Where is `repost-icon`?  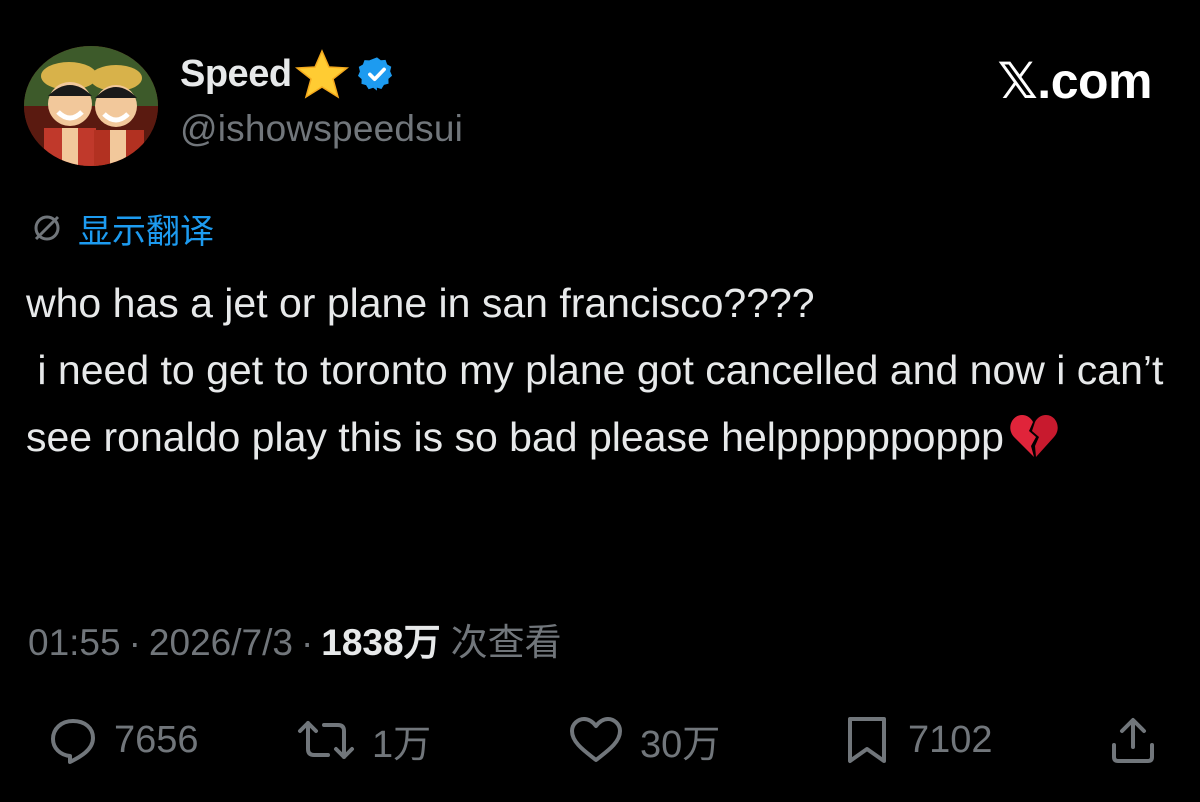 repost-icon is located at coordinates (326, 740).